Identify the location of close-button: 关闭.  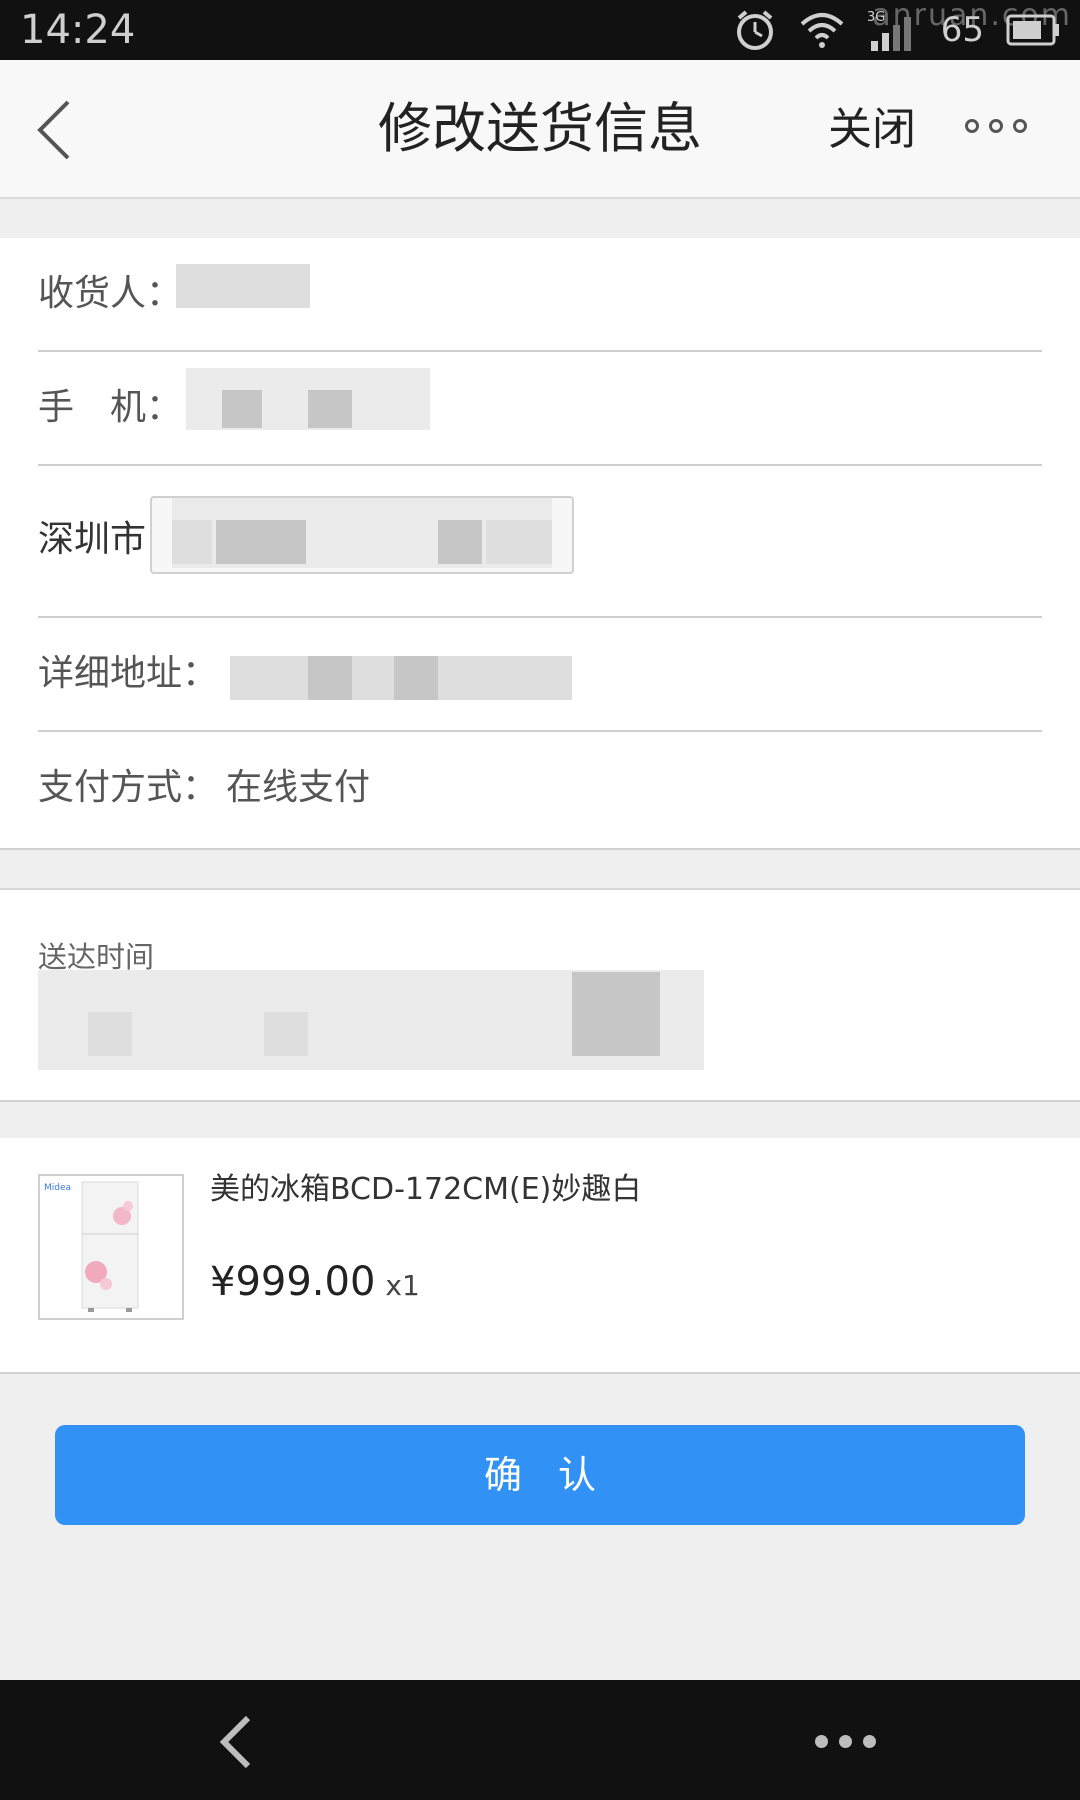
(872, 130).